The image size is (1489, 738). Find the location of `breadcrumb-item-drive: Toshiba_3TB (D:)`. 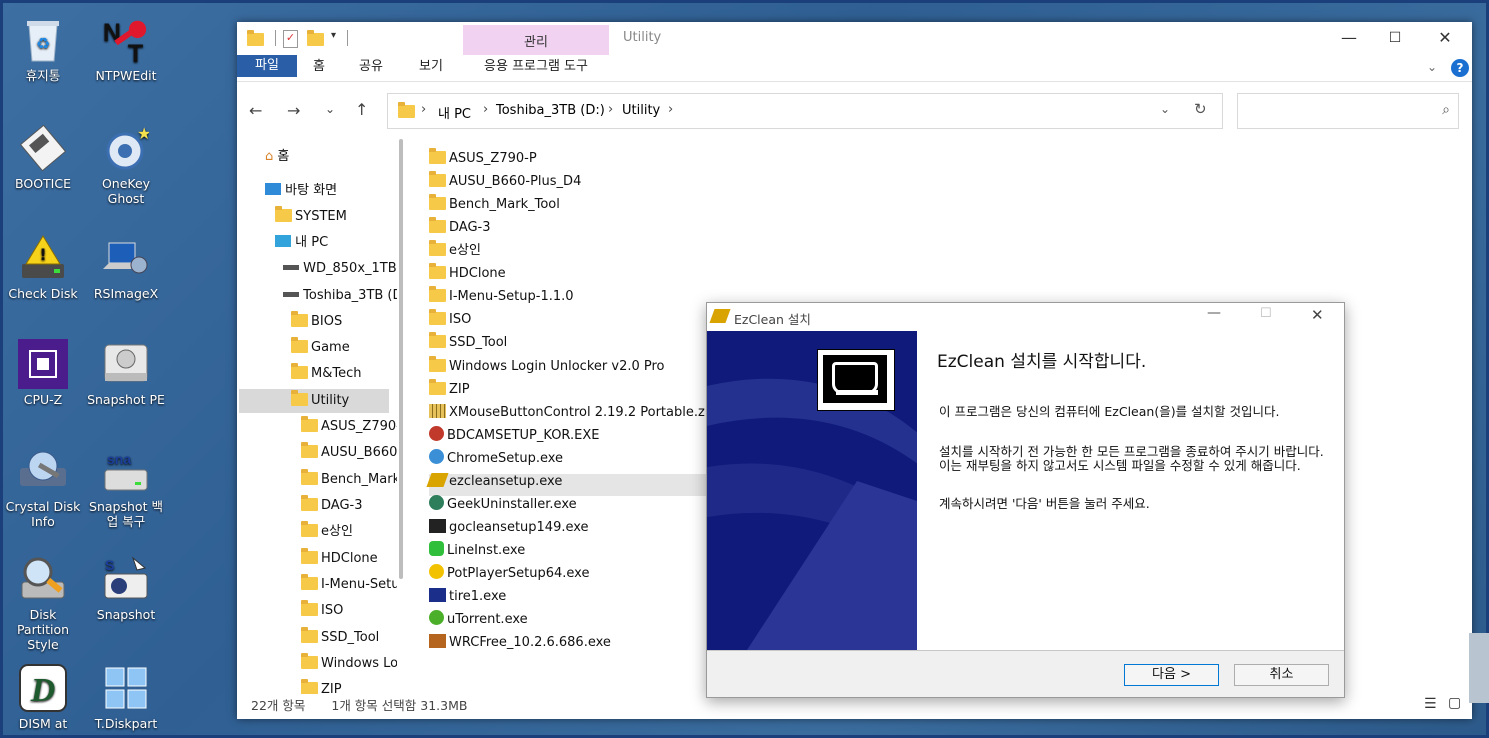

breadcrumb-item-drive: Toshiba_3TB (D:) is located at coordinates (550, 110).